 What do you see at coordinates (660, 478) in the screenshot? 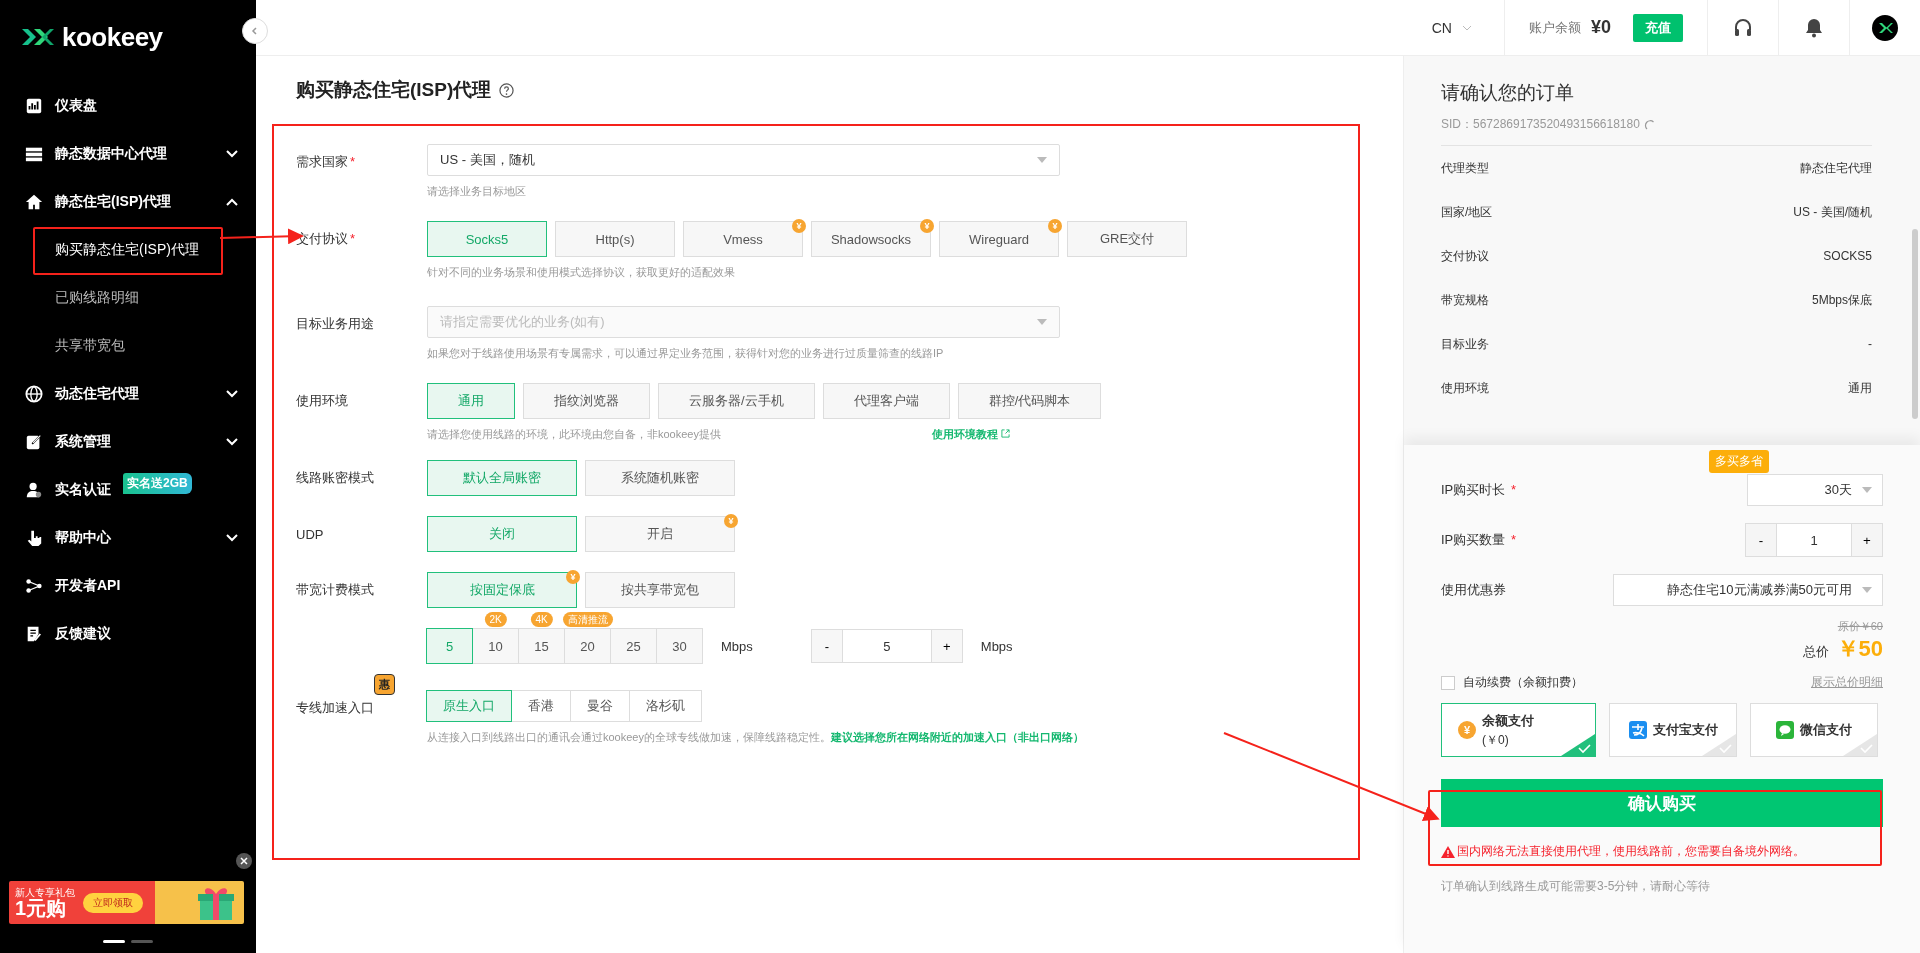
I see `option-button: 系统随机账密` at bounding box center [660, 478].